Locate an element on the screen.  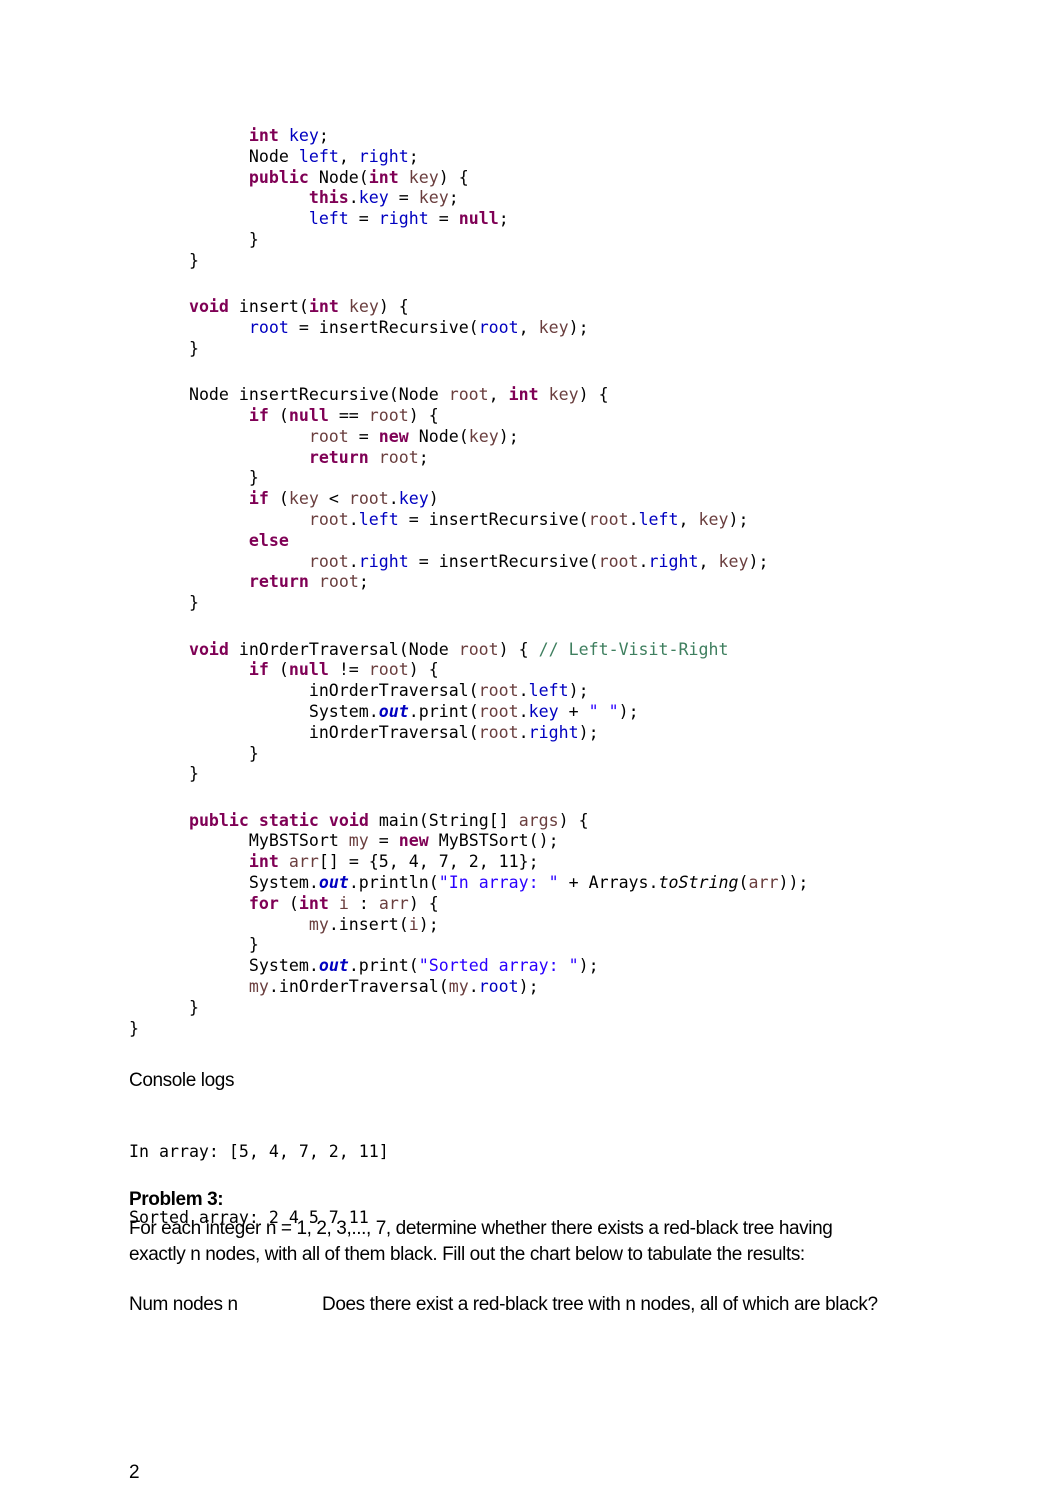
code-token: static is located at coordinates (288, 820).